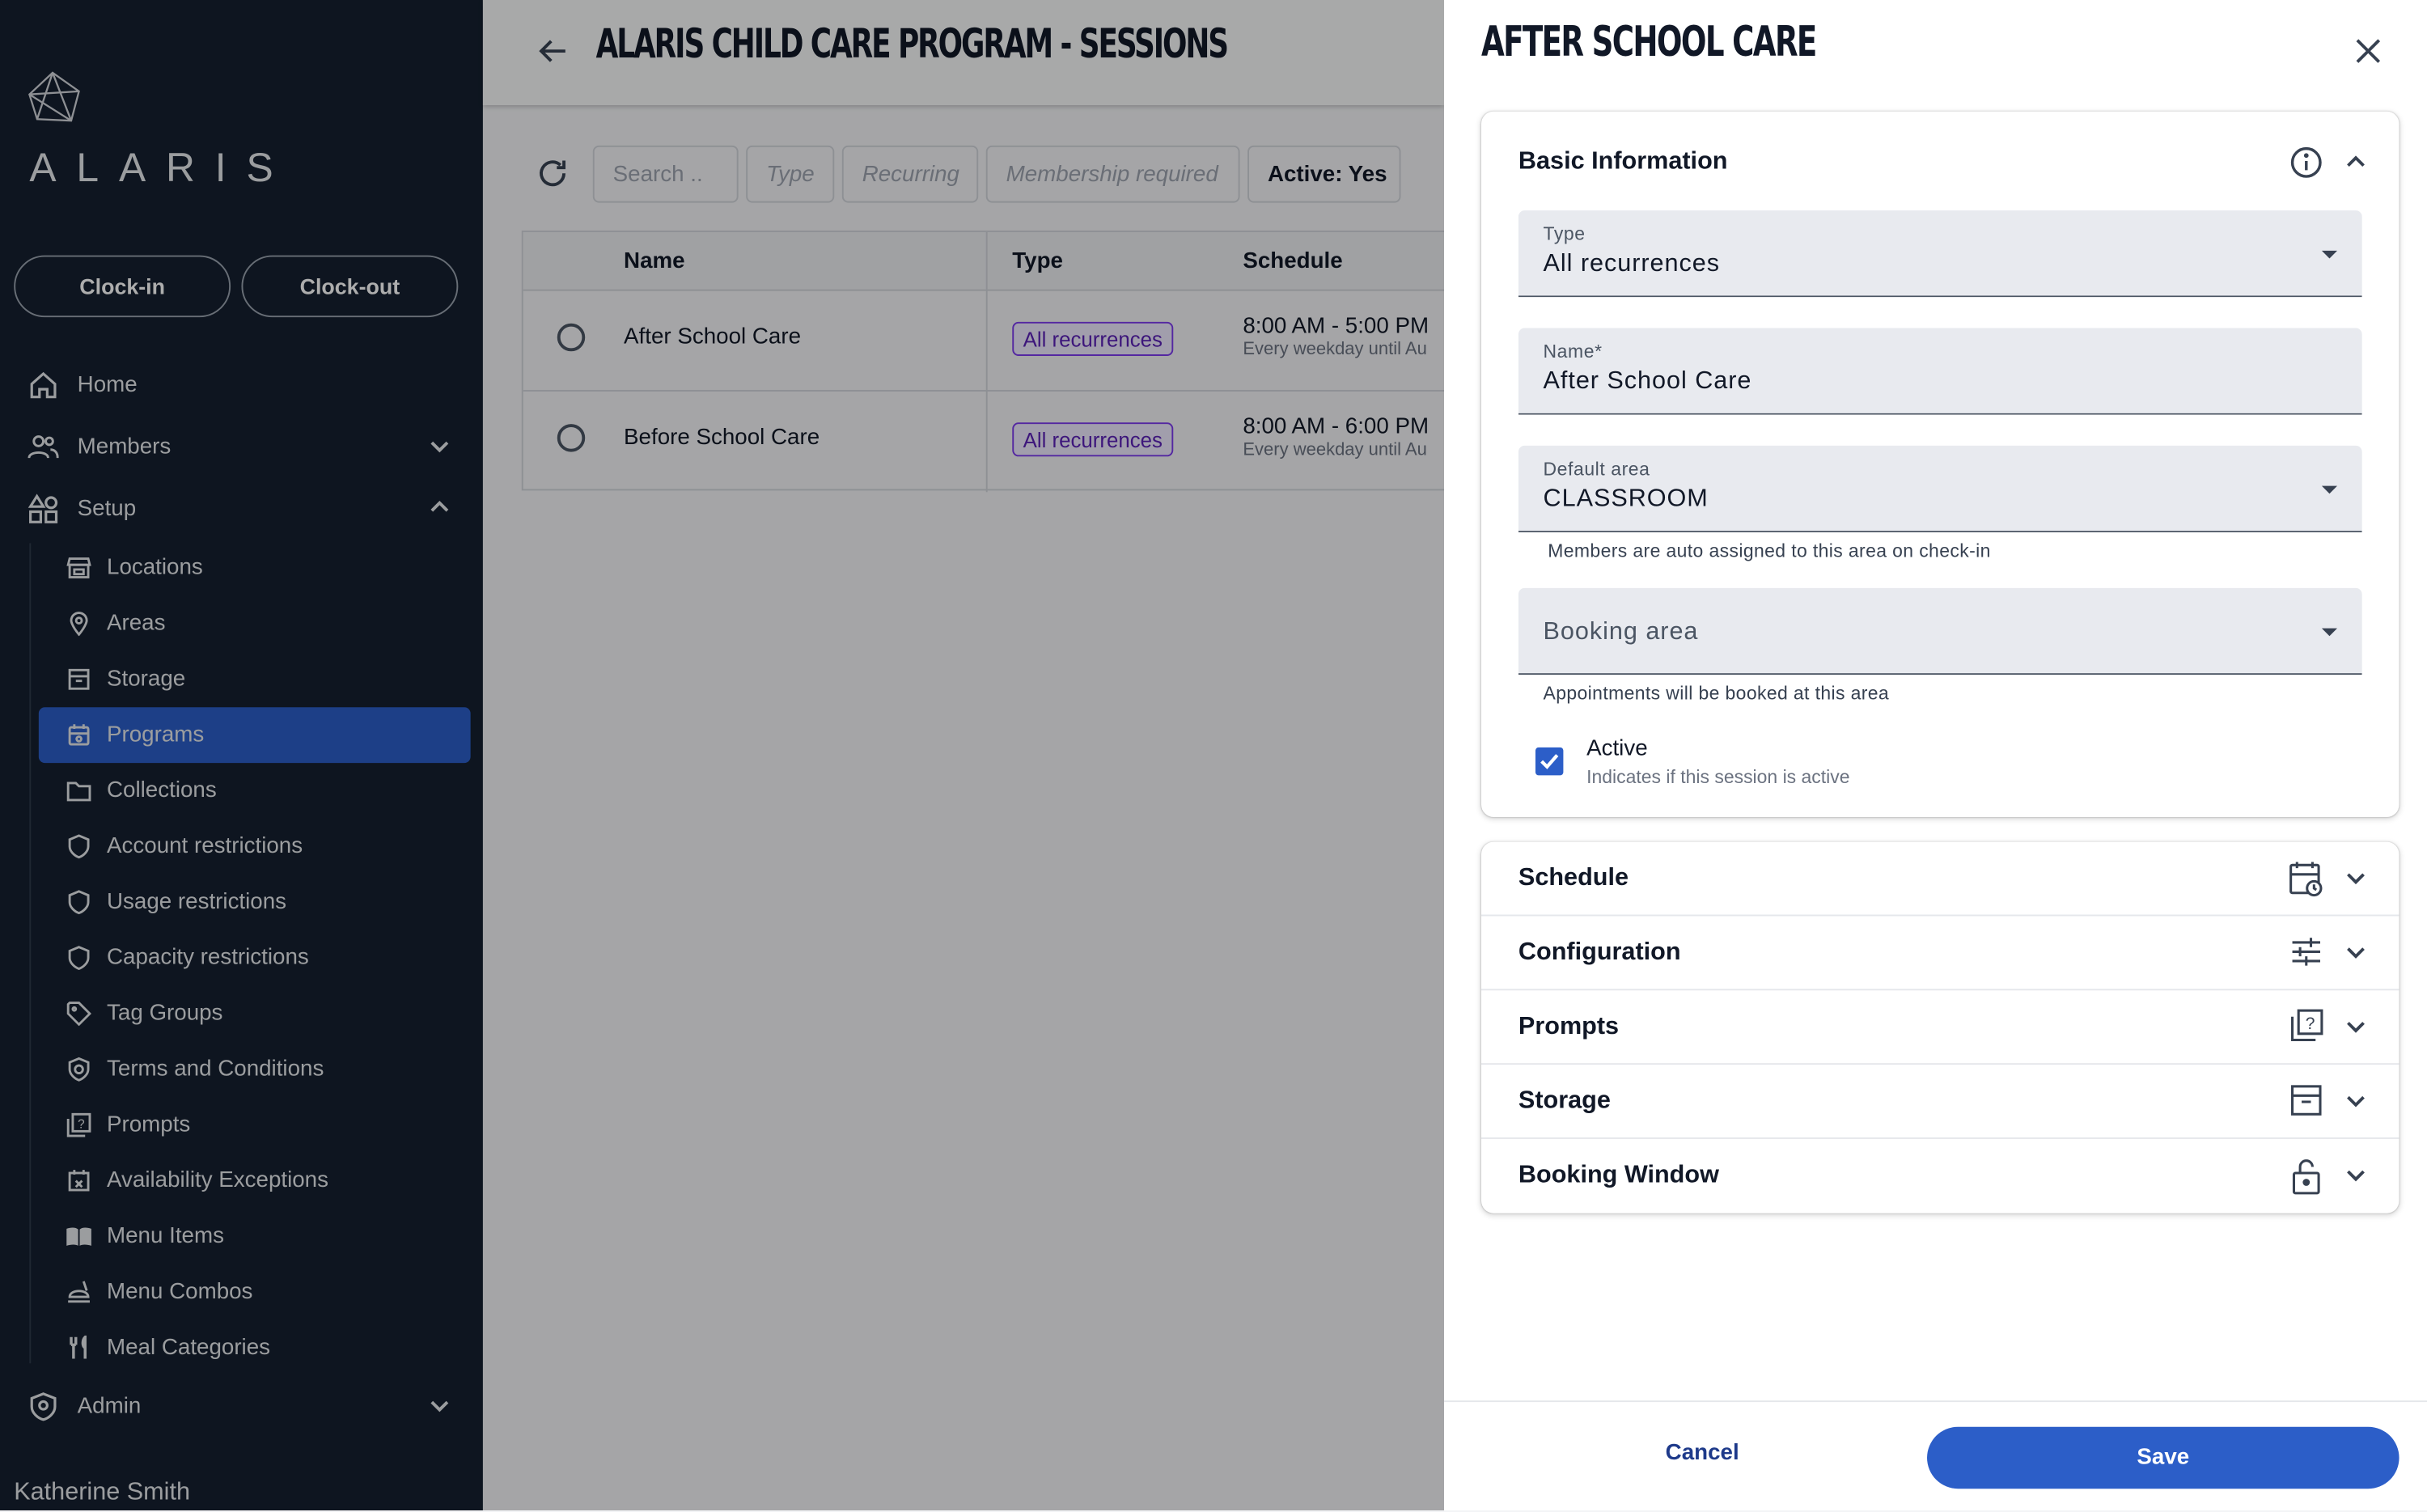 The height and width of the screenshot is (1512, 2427). Describe the element at coordinates (2306, 879) in the screenshot. I see `calendar-clock-icon` at that location.